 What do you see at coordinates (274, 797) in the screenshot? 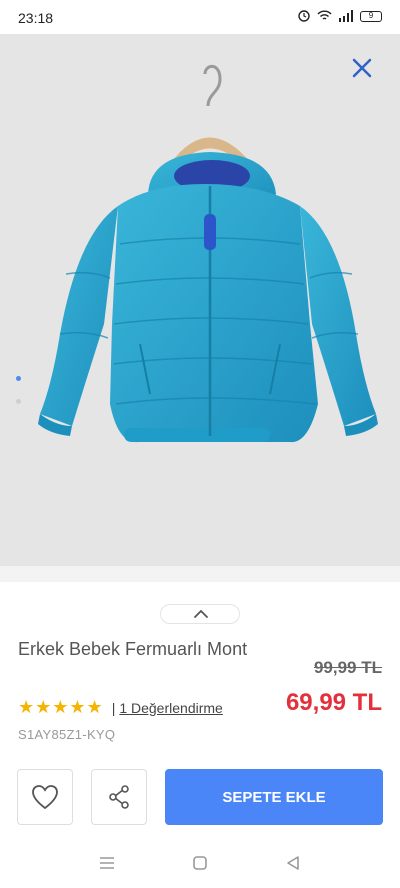
I see `add-to-cart-button: SEPETE EKLE` at bounding box center [274, 797].